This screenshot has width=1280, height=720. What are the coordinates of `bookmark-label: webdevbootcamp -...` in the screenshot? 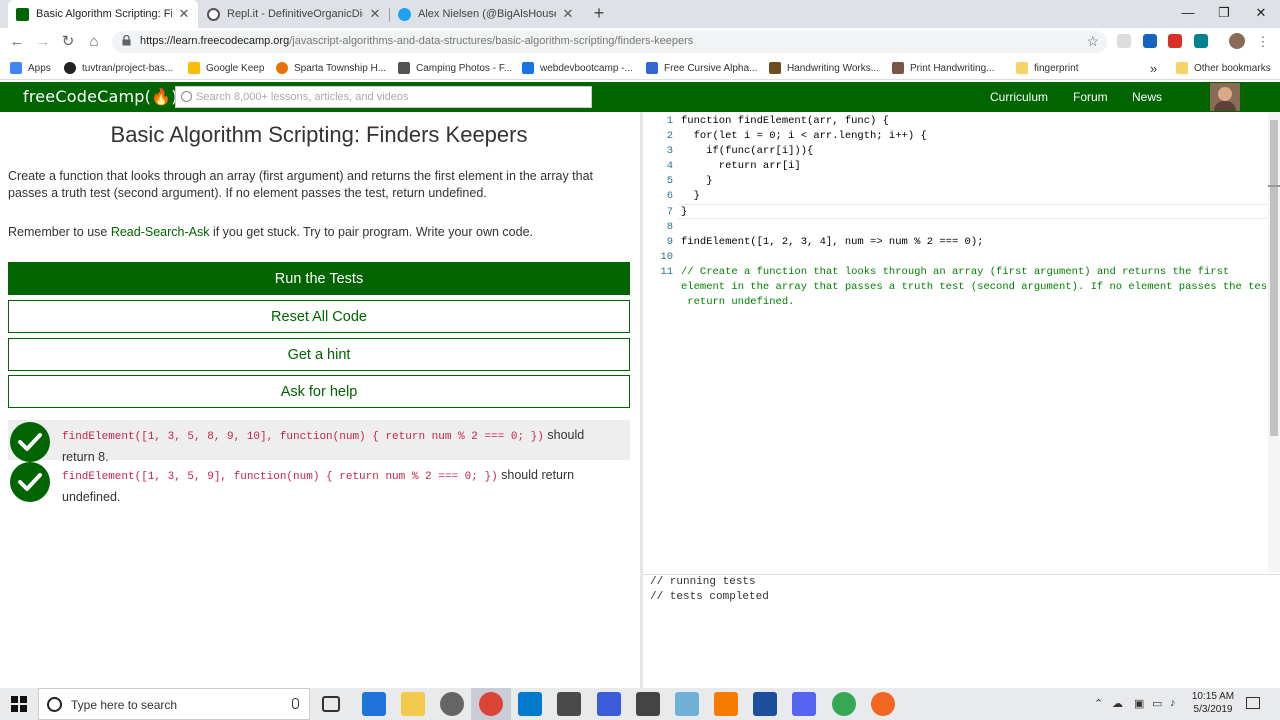 It's located at (586, 68).